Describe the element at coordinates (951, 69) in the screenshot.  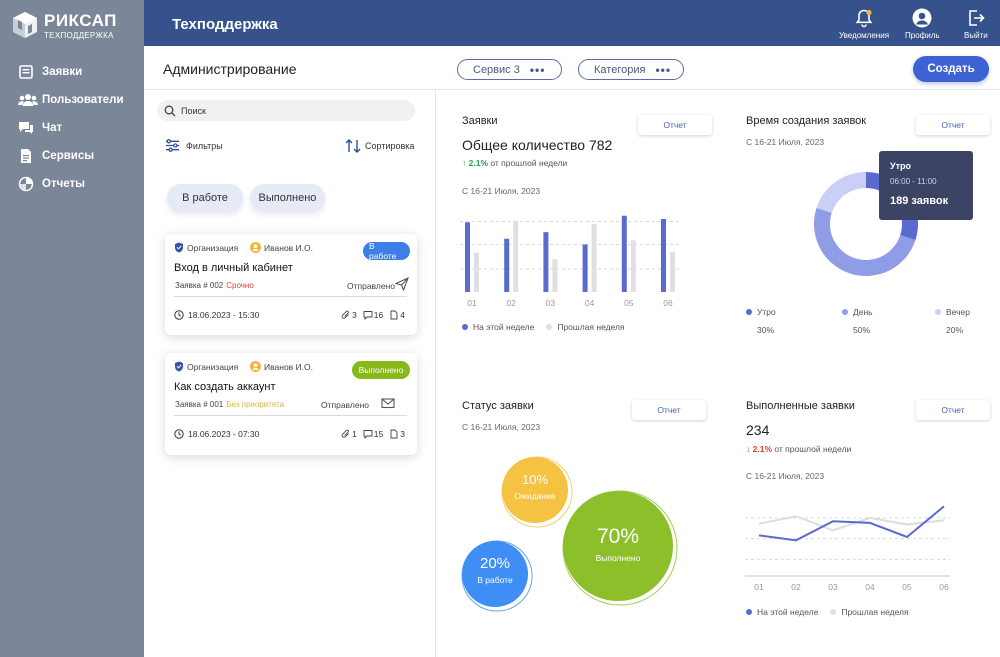
I see `create-button: Создать` at that location.